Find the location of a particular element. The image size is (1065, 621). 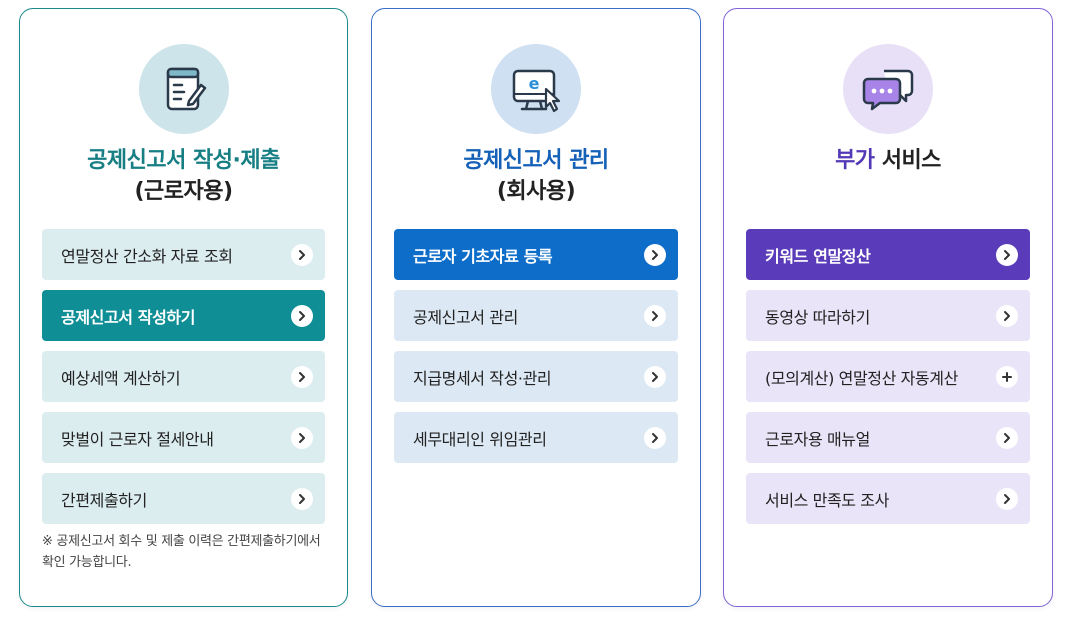

plus-icon is located at coordinates (1007, 376).